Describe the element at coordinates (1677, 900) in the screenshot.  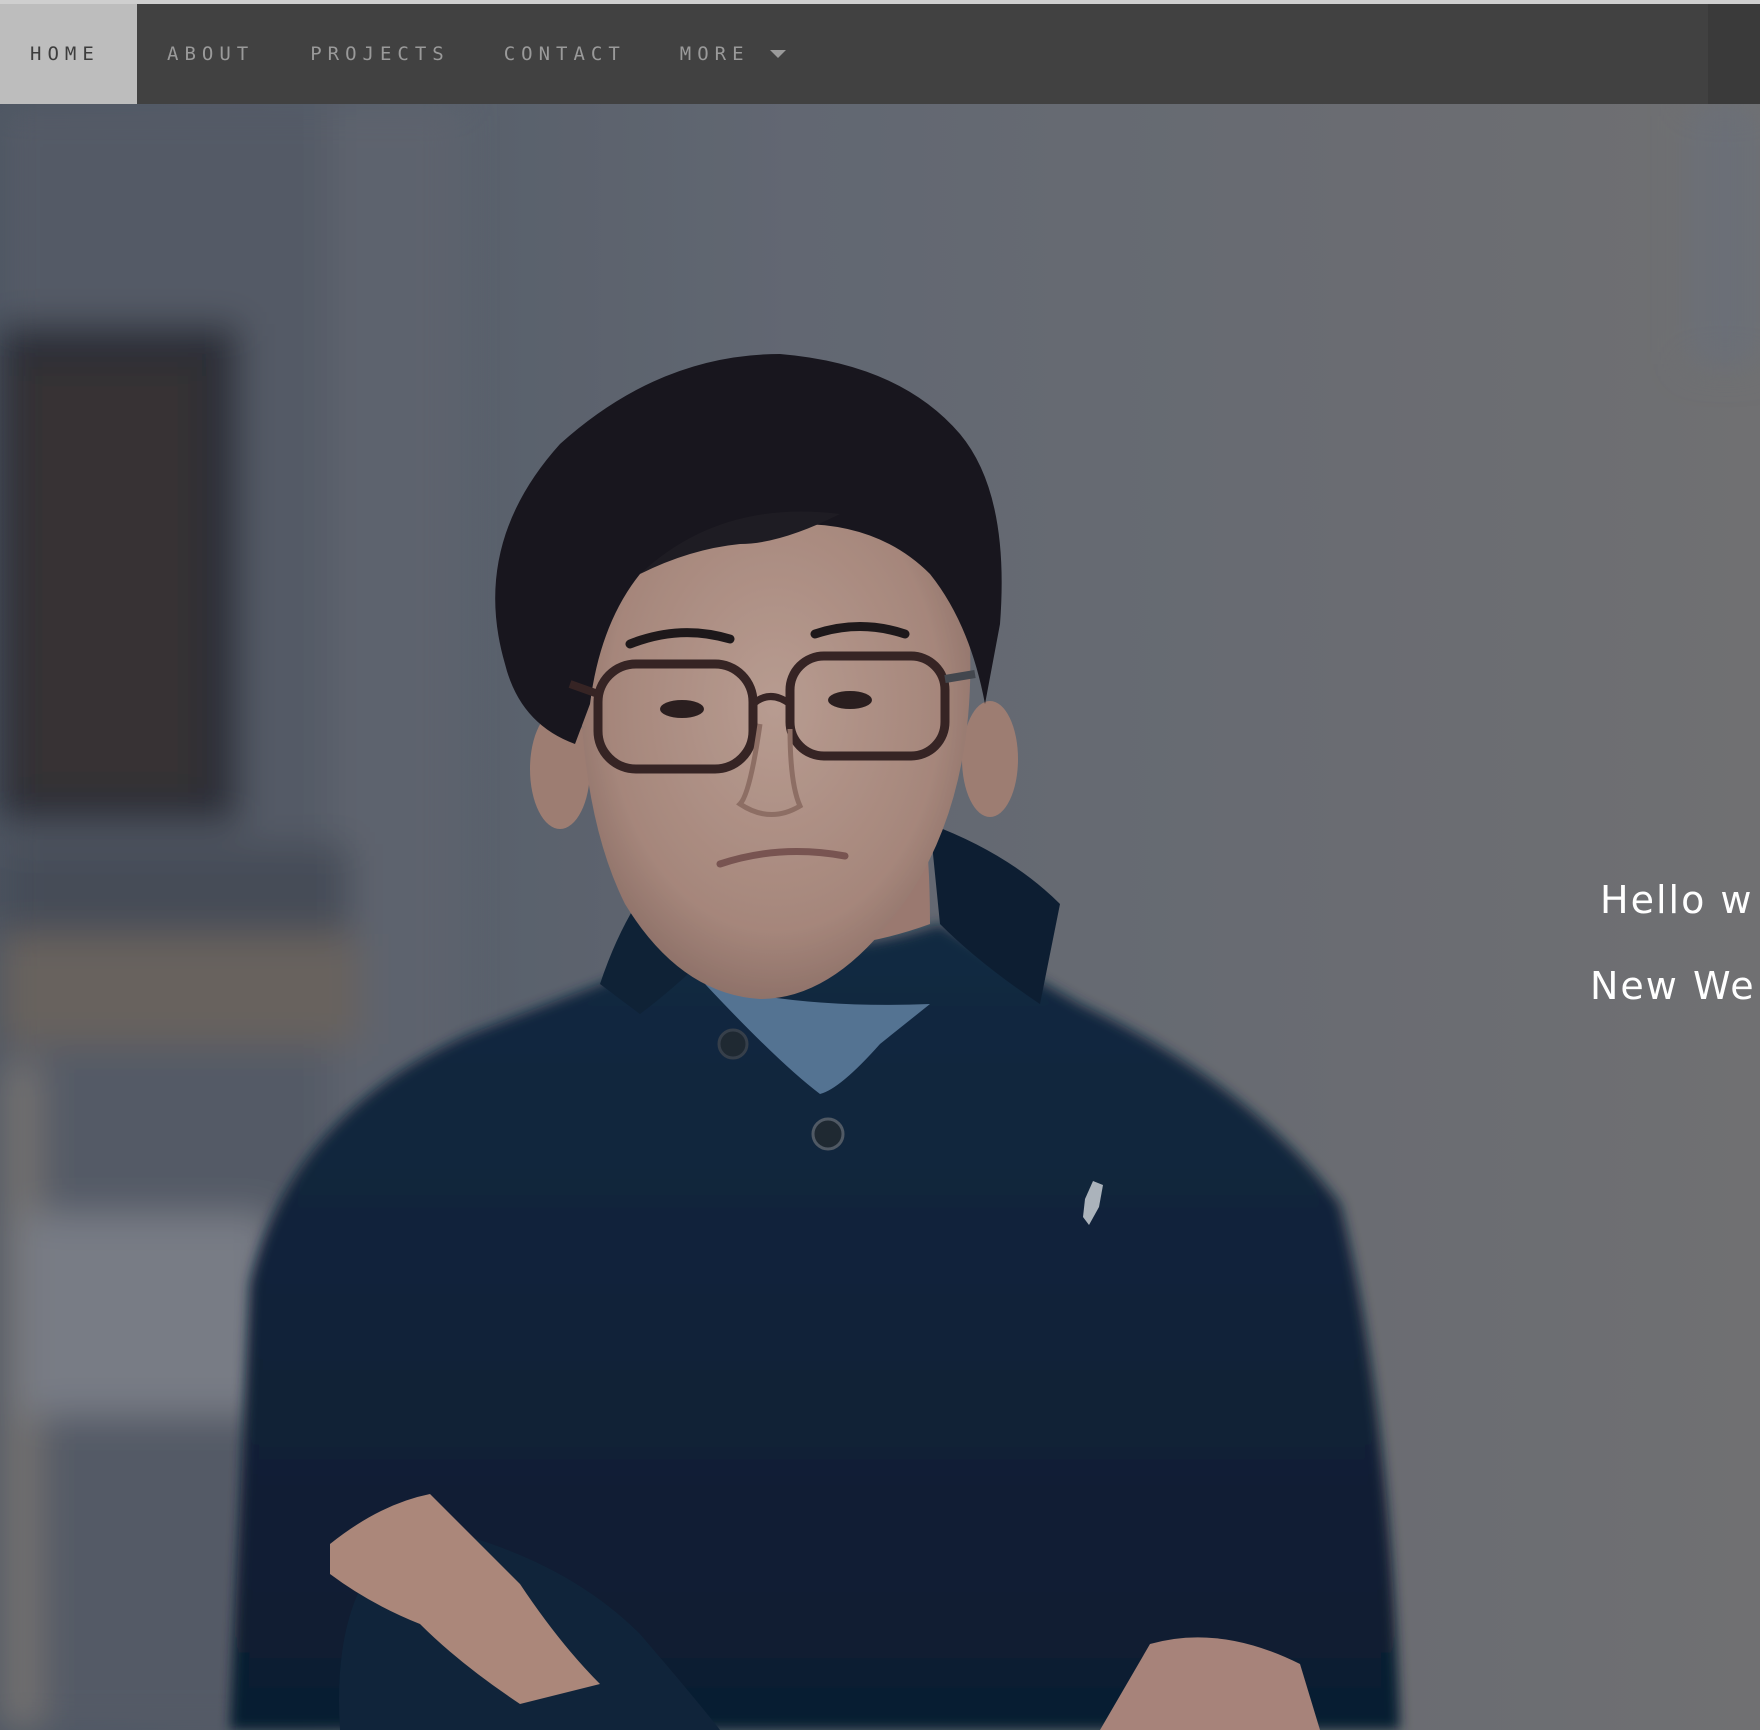
I see `hero-greeting-line-1: Hello w` at that location.